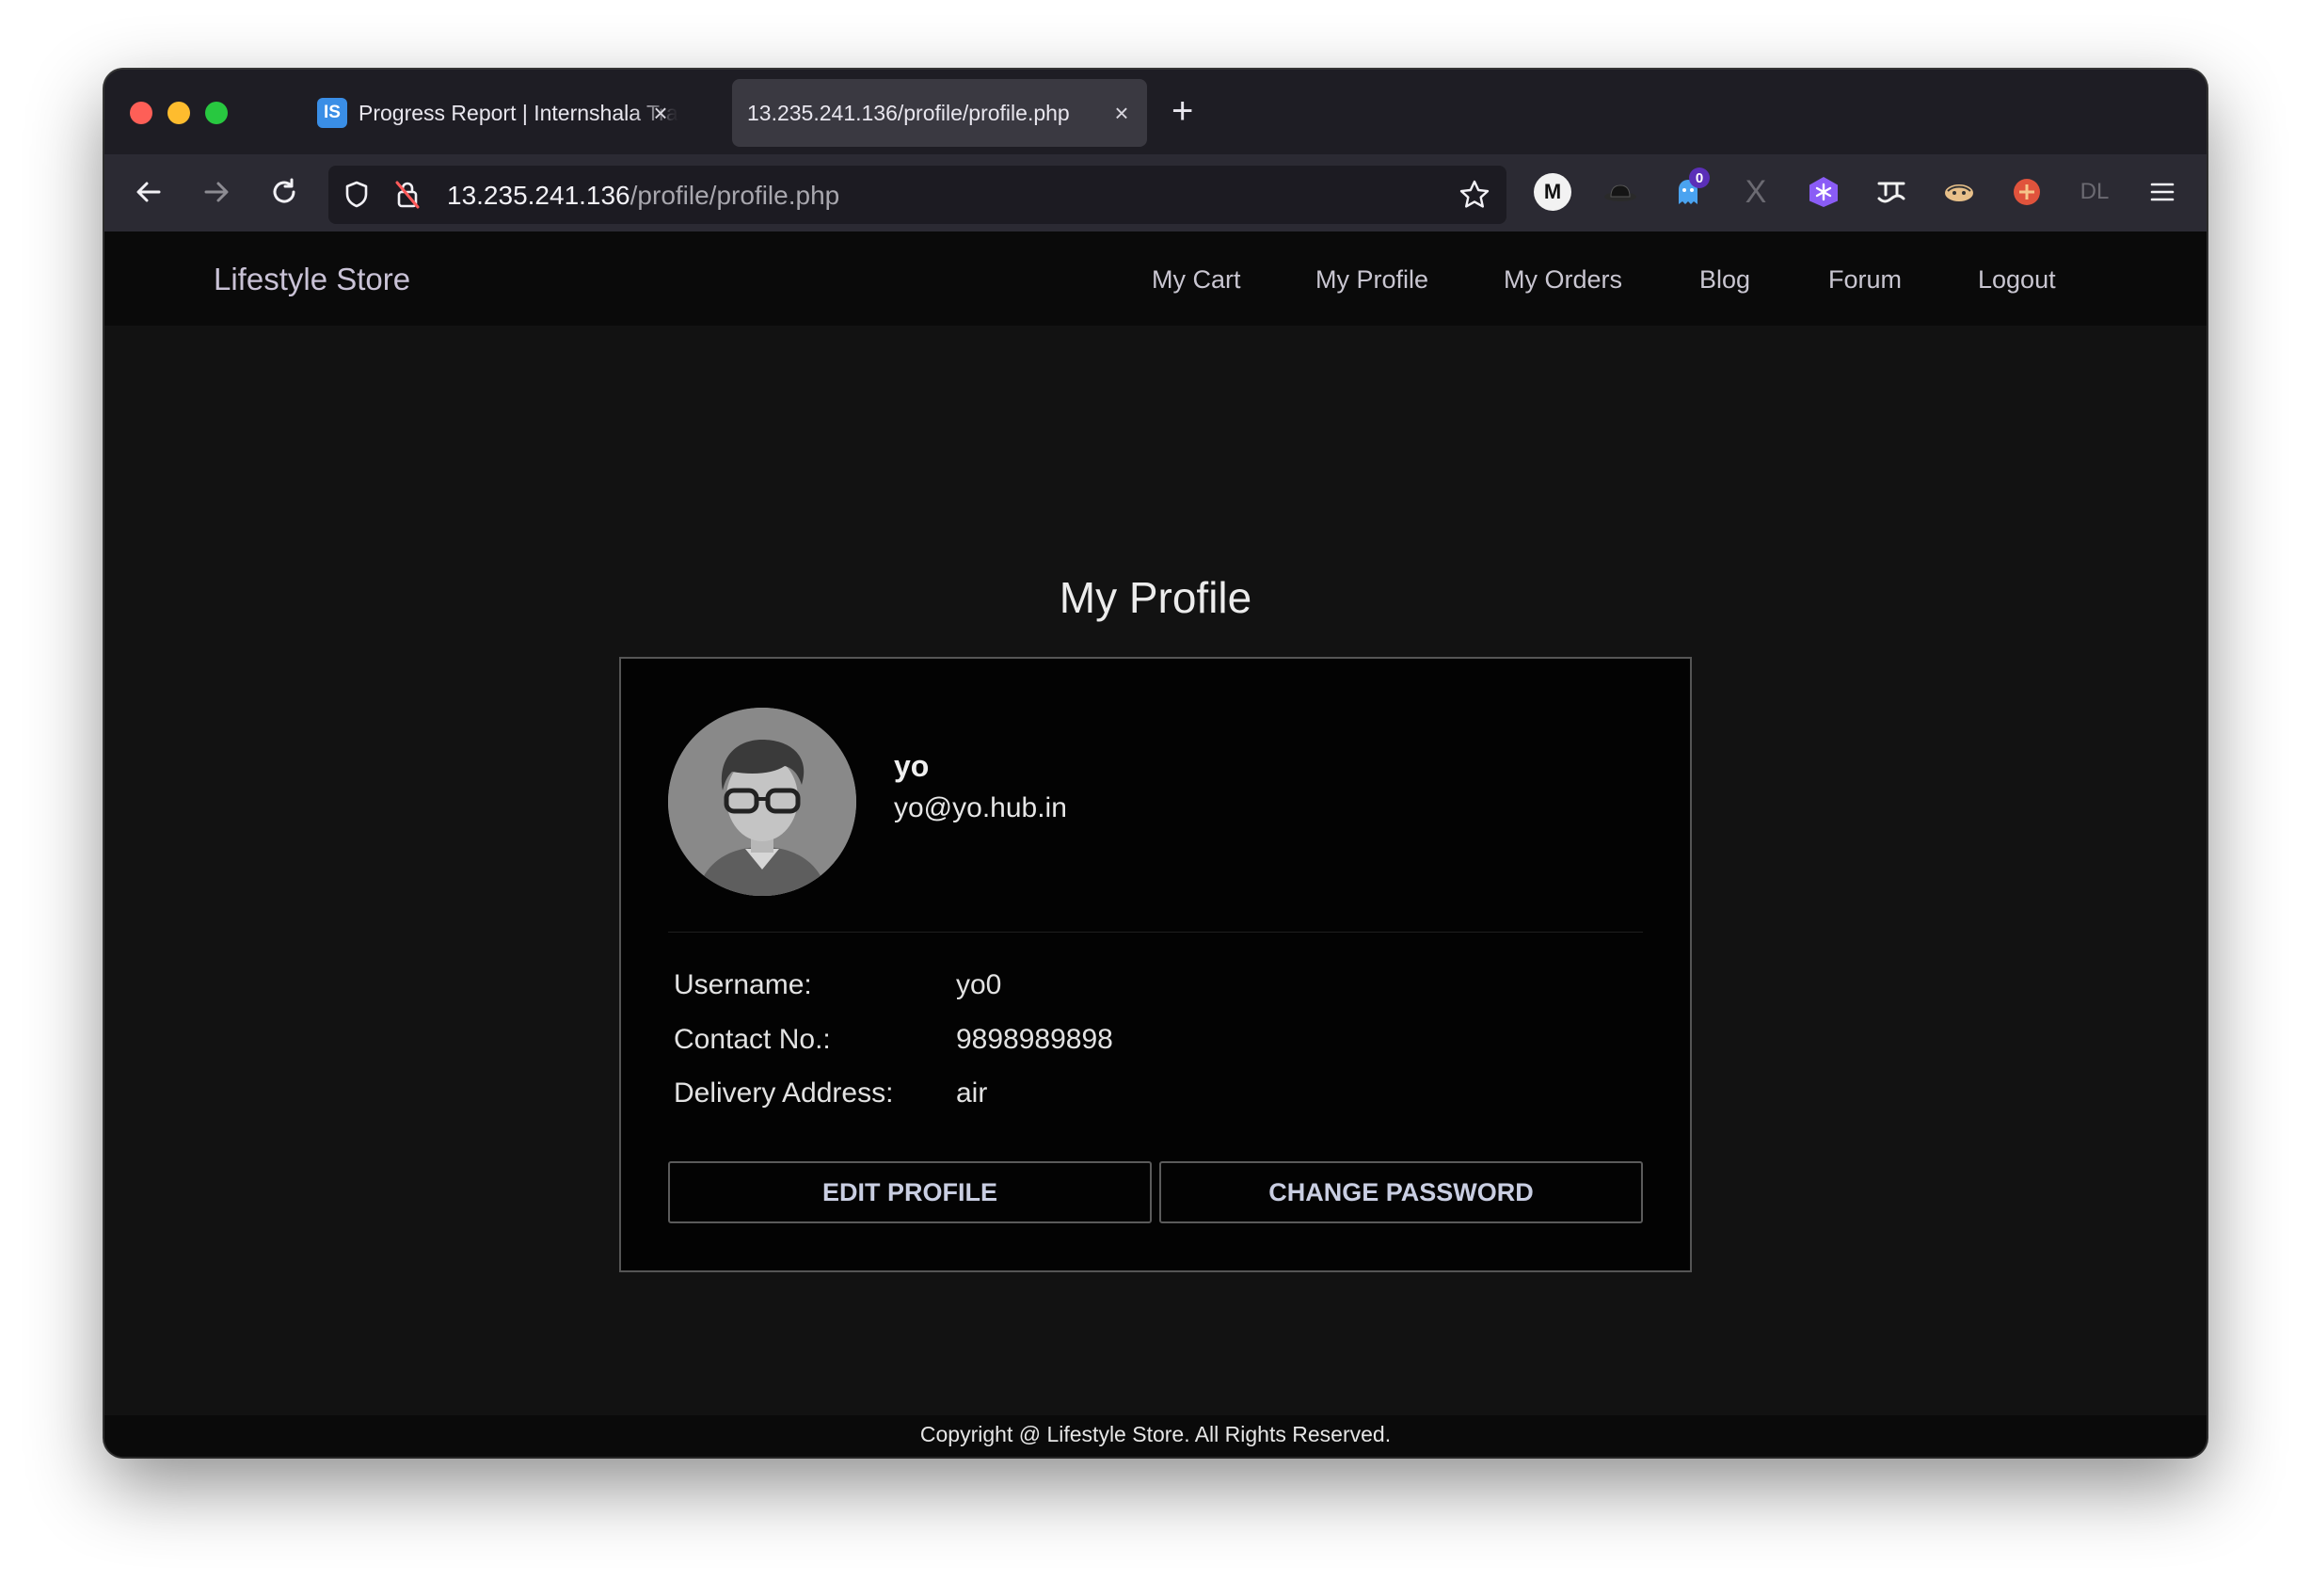  Describe the element at coordinates (518, 112) in the screenshot. I see `tab-title: Progress Report | Internshala Trainings` at that location.